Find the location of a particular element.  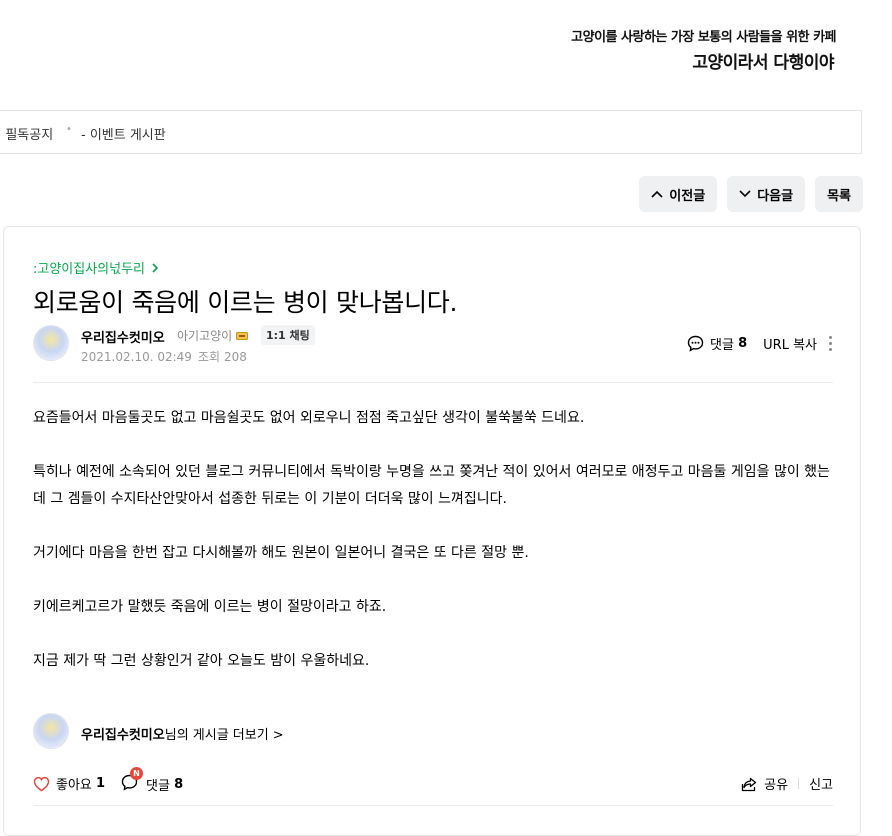

chevron-right-icon is located at coordinates (155, 268).